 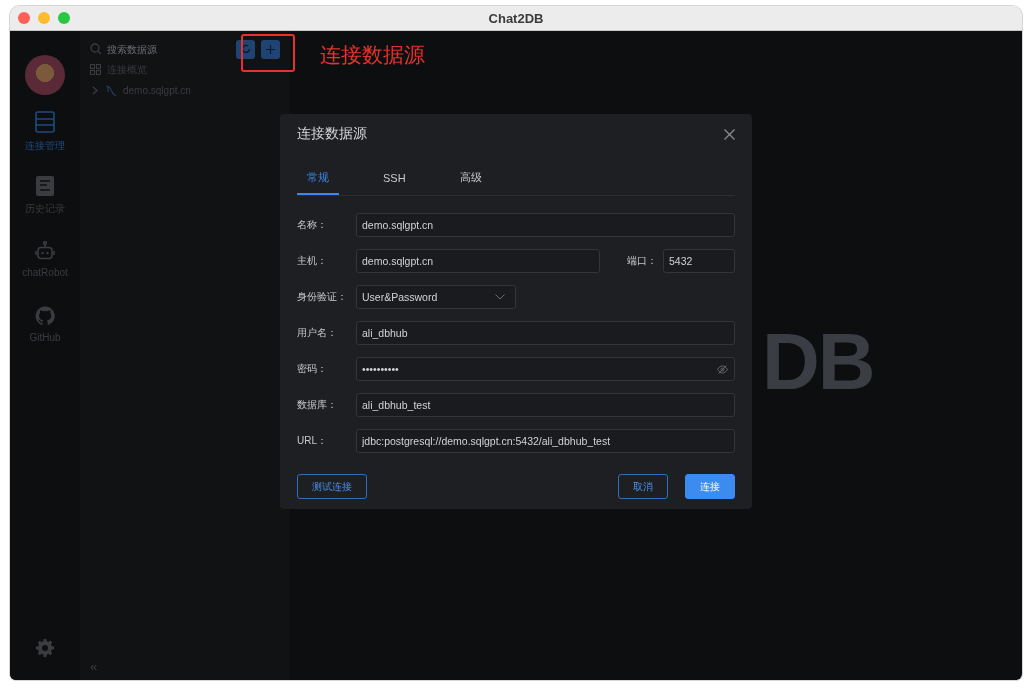 What do you see at coordinates (470, 180) in the screenshot?
I see `dialog-tab: 高级` at bounding box center [470, 180].